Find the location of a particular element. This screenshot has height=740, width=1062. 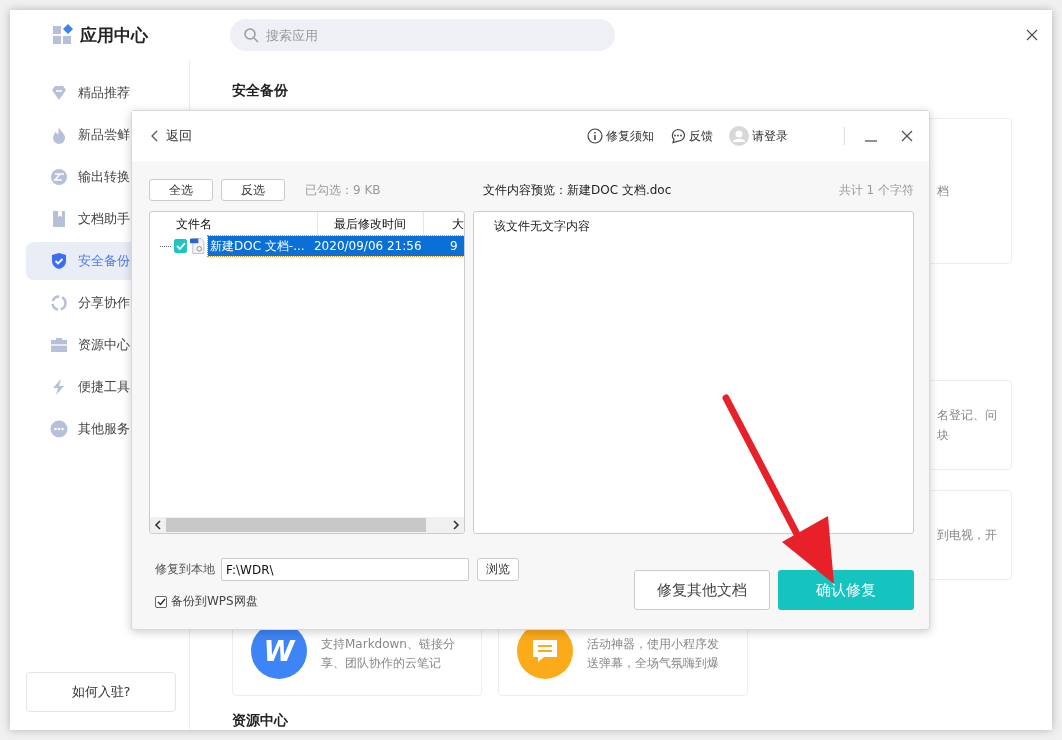

sidebar-item: 资源中心 is located at coordinates (107, 345).